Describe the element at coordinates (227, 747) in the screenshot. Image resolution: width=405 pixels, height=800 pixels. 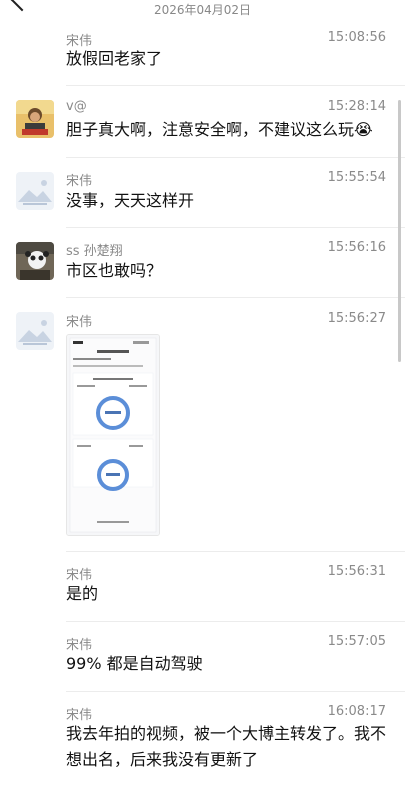
I see `message-text: 我去年拍的视频，被一个大博主转发了。我不想出名，后来我没有更新了` at that location.